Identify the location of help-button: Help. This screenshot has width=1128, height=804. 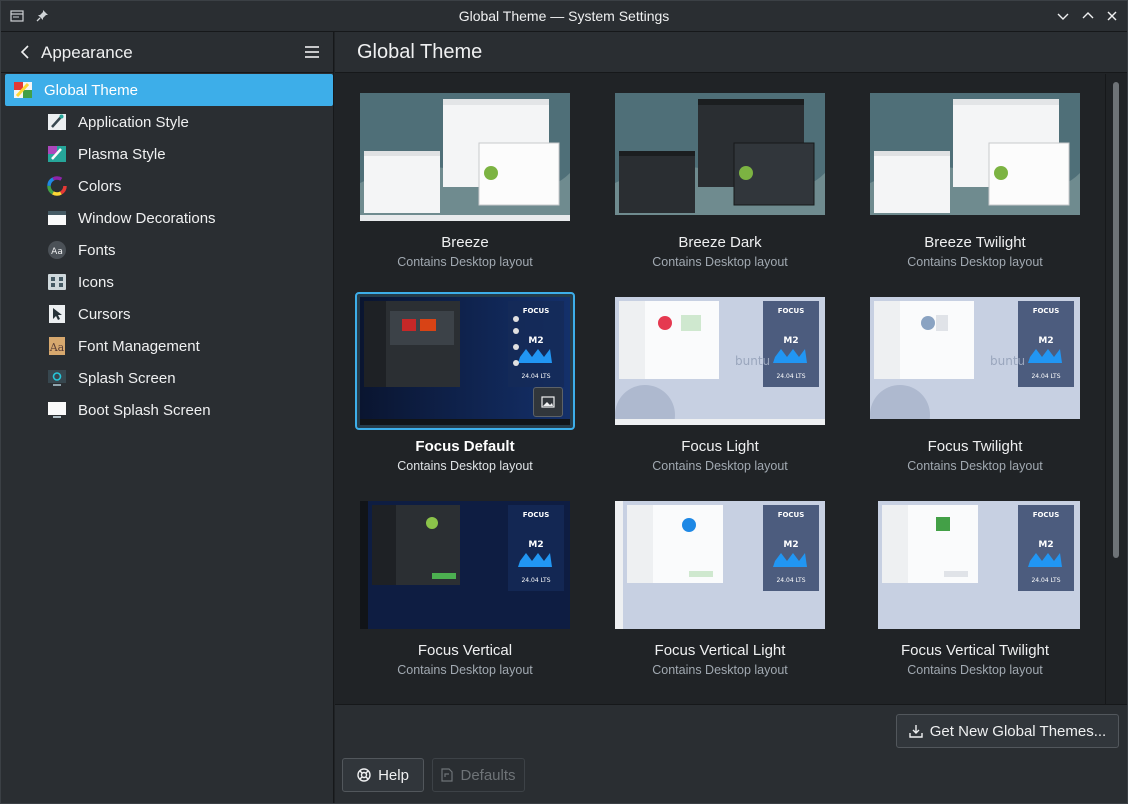
(383, 775).